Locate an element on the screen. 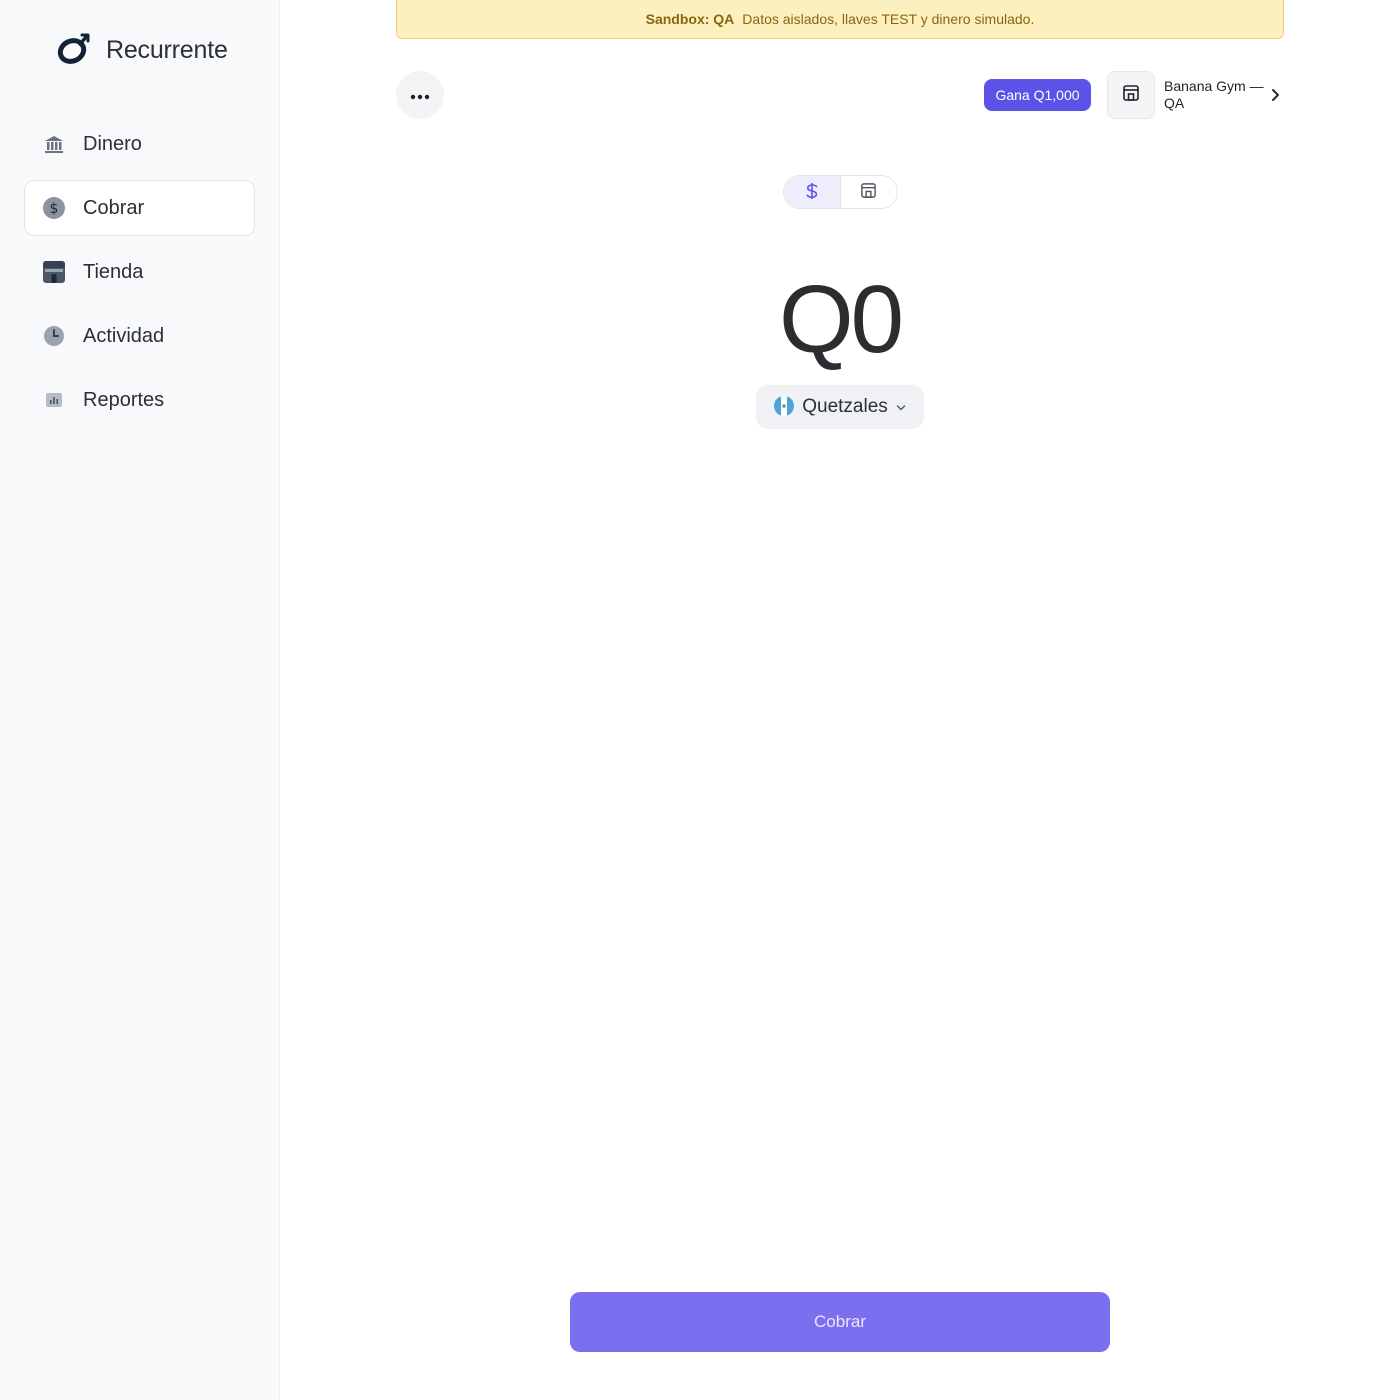  mode-amount-button is located at coordinates (812, 192).